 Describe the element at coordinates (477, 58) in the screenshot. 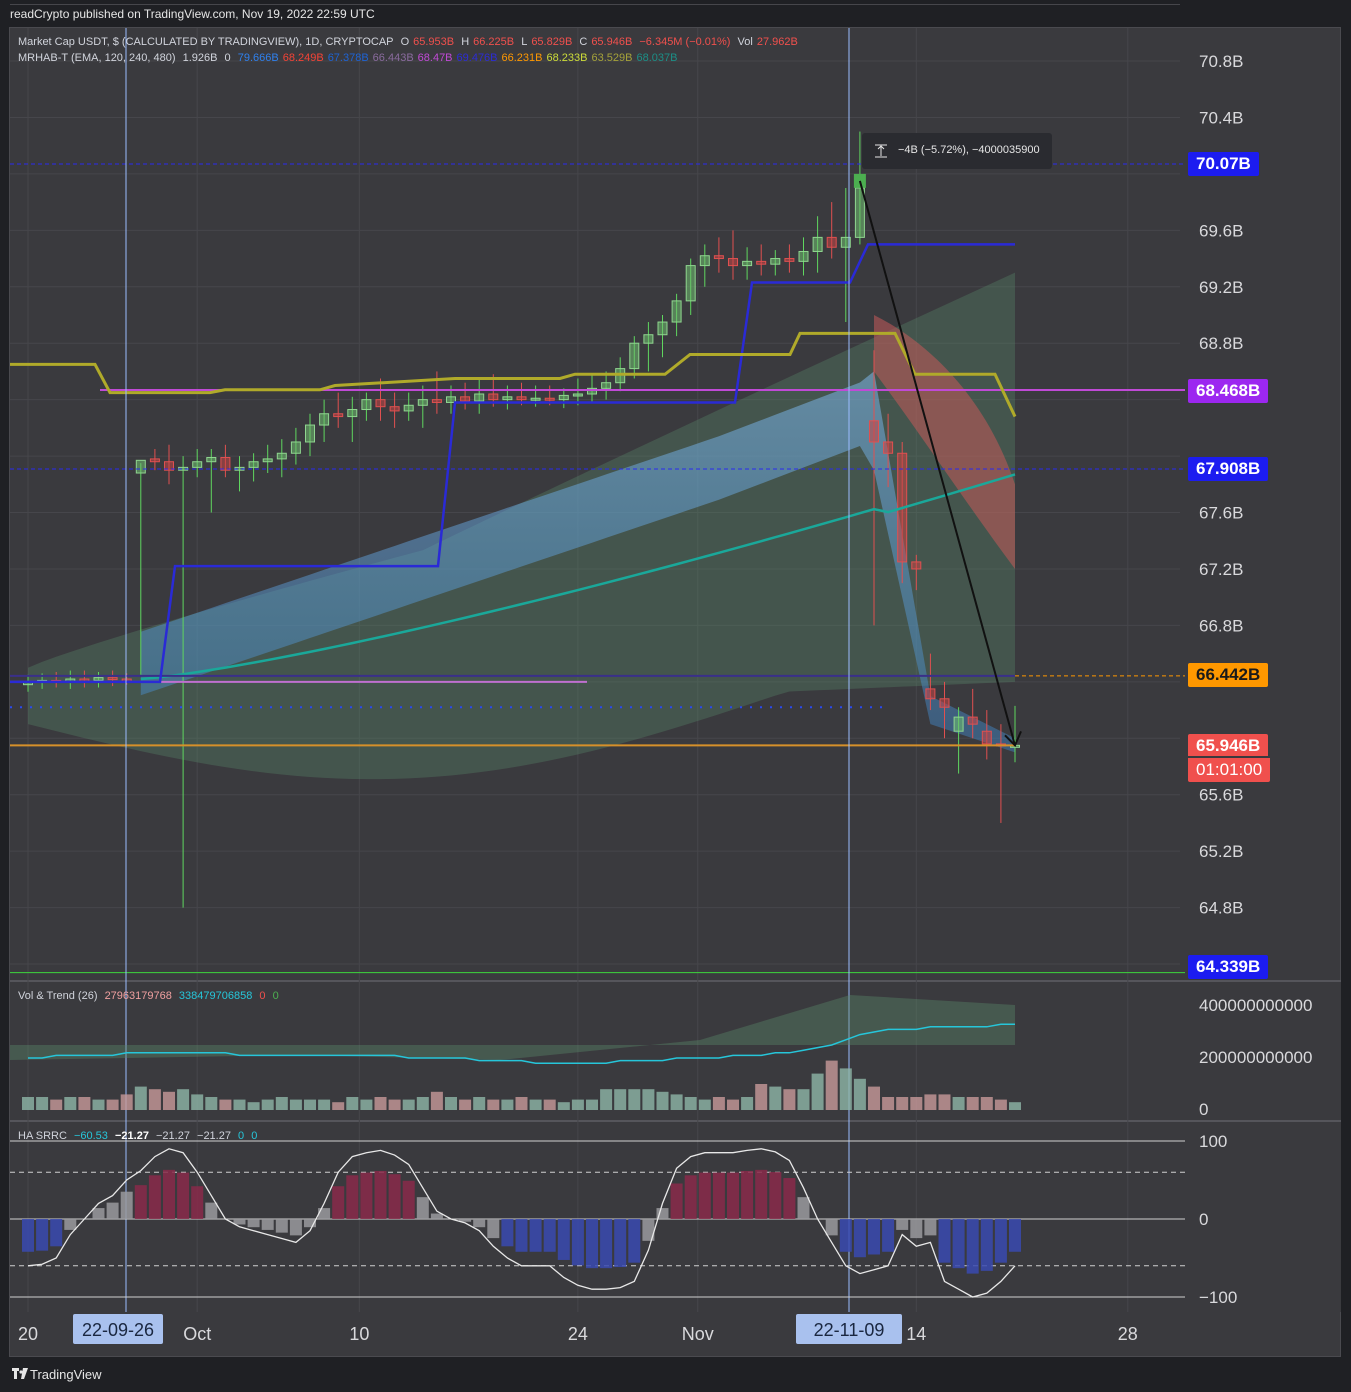

I see `mrhab-value: 69.476B` at that location.